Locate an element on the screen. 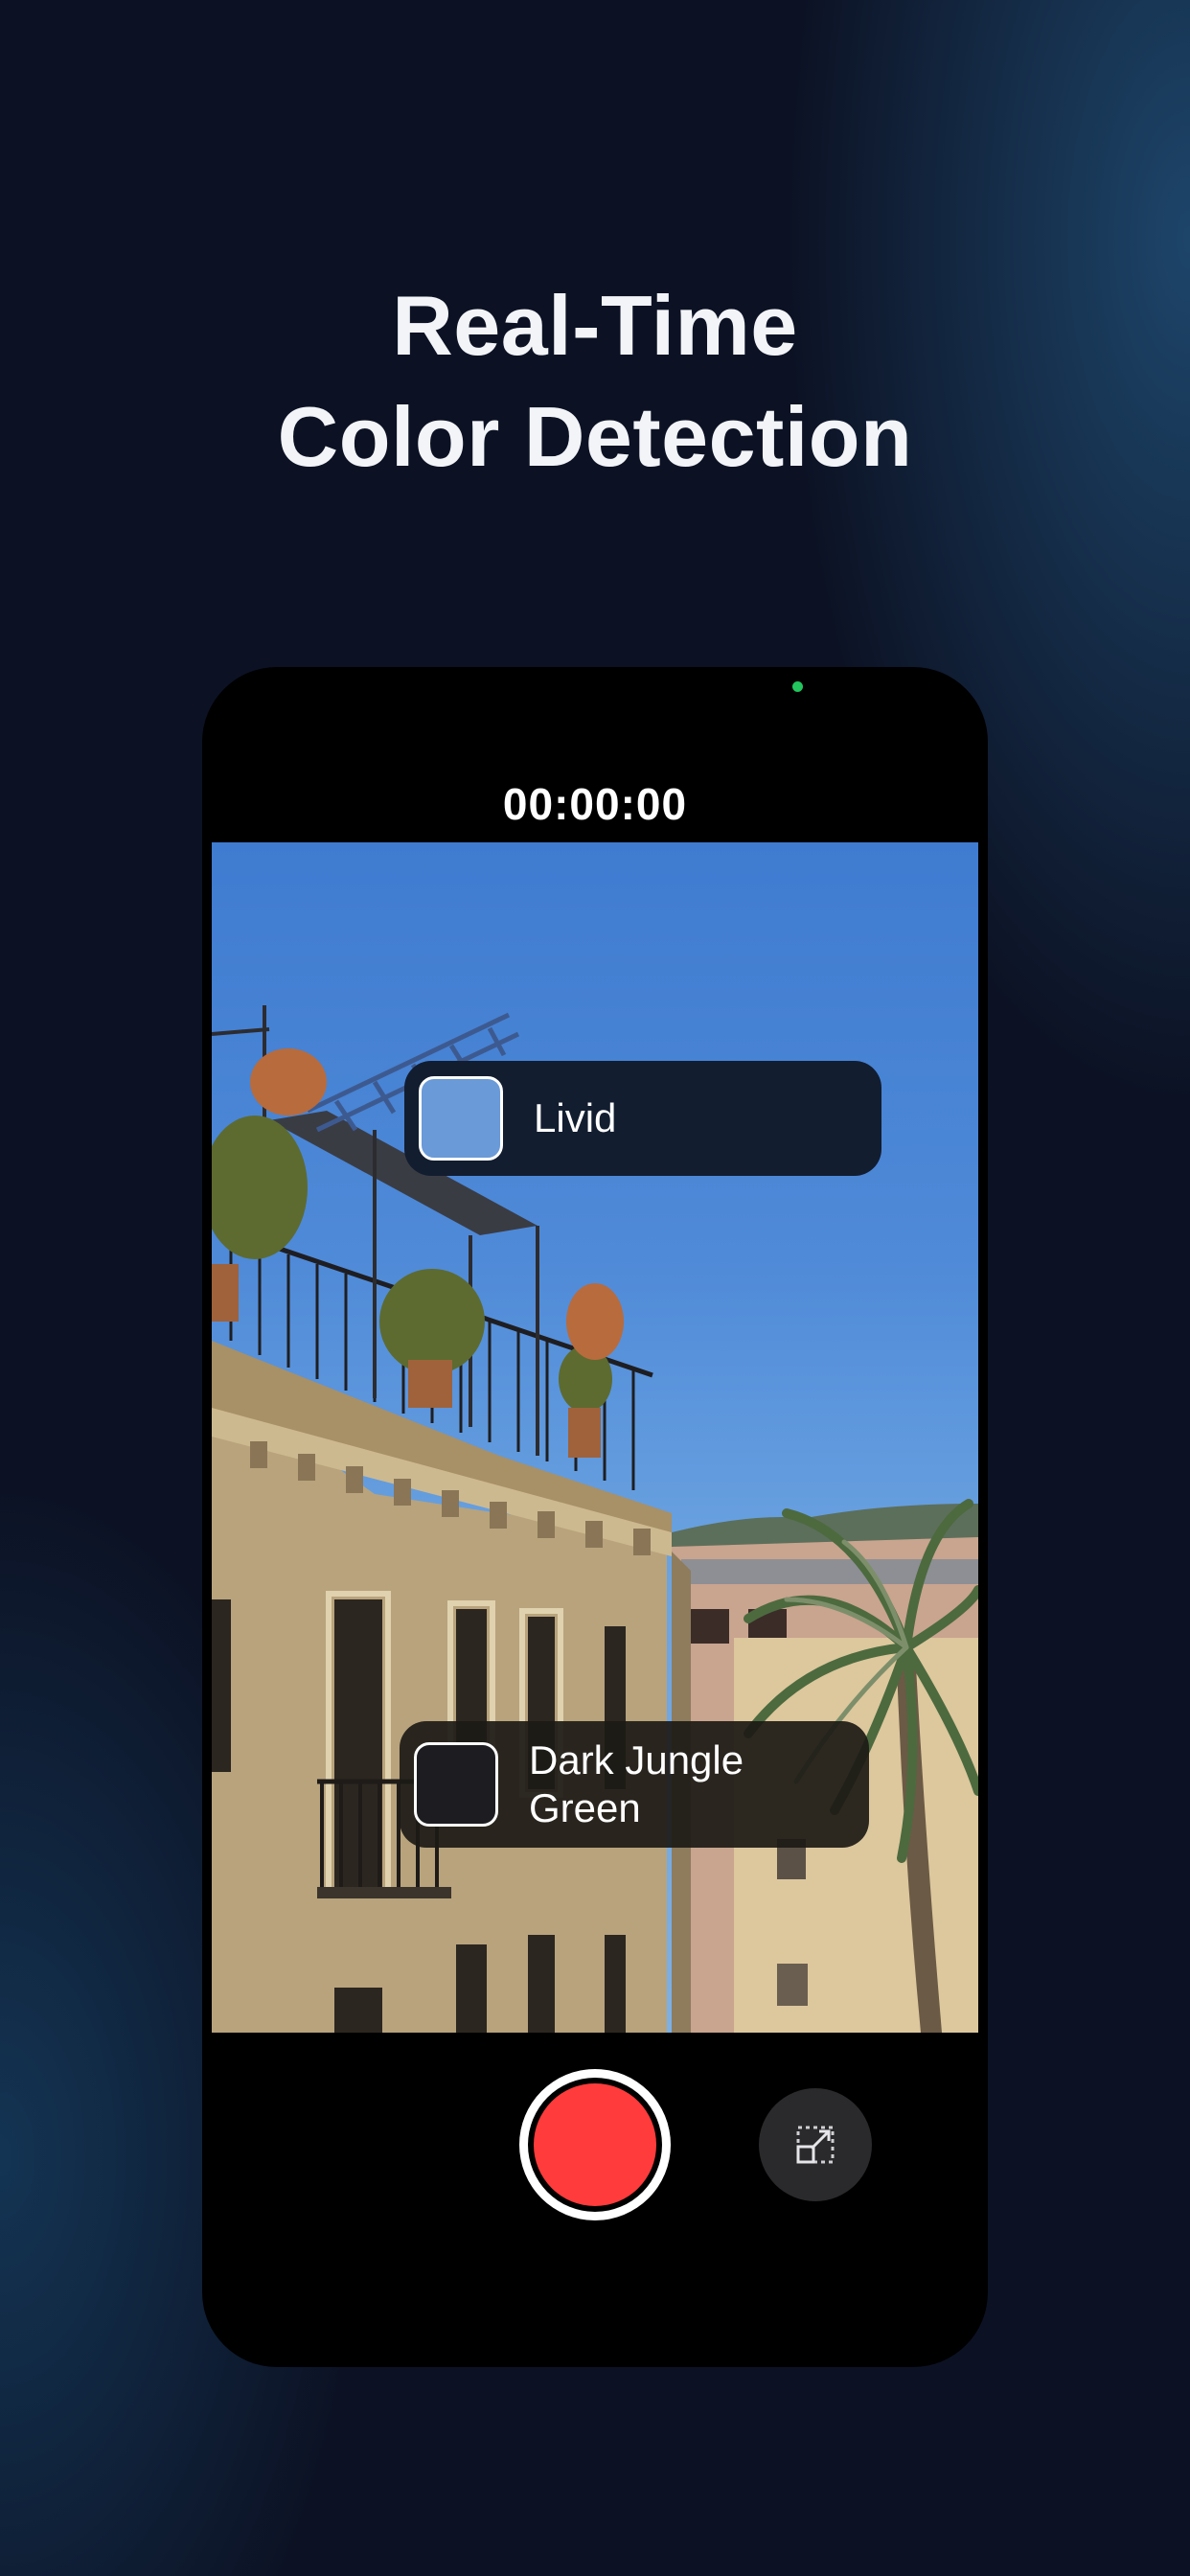  color-detection-tag-livid: Livid is located at coordinates (642, 1118).